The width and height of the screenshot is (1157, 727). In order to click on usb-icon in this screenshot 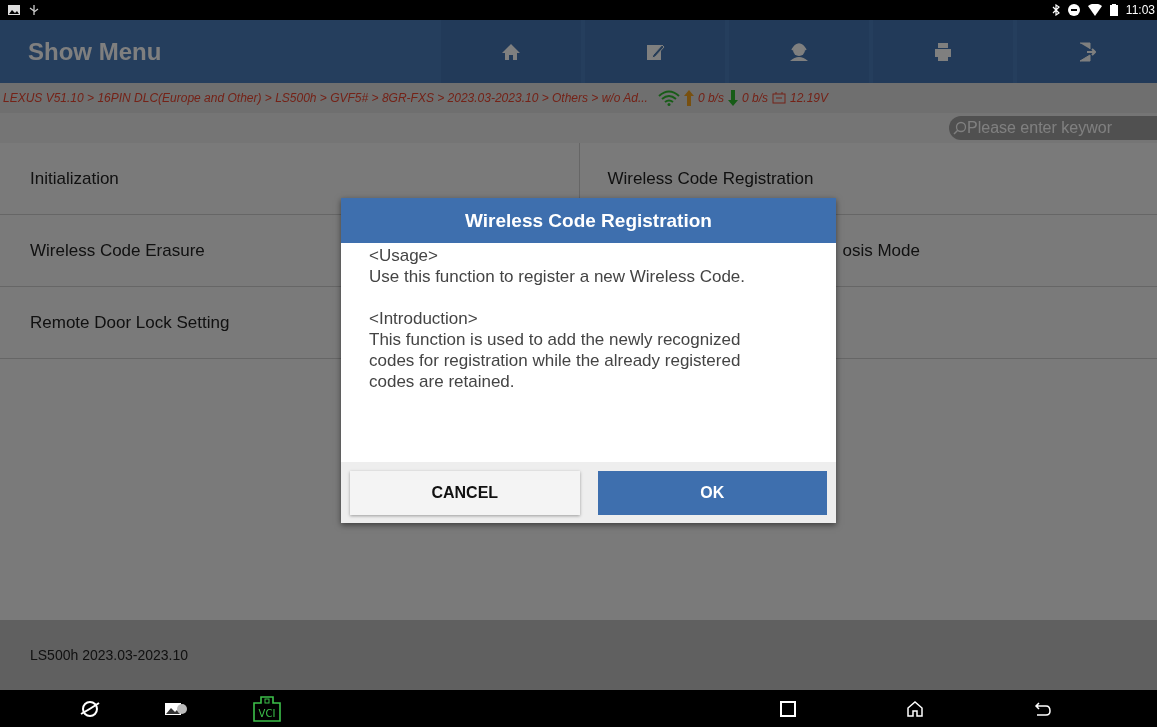, I will do `click(34, 10)`.